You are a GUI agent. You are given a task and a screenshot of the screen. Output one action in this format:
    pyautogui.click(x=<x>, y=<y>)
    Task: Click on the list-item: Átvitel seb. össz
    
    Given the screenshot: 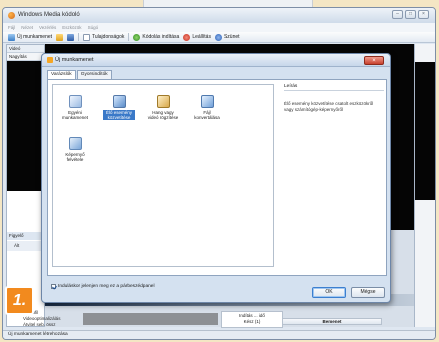 What is the action you would take?
    pyautogui.click(x=39, y=324)
    